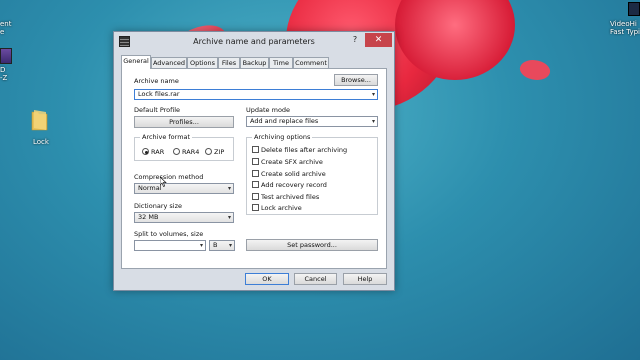 This screenshot has height=360, width=640. Describe the element at coordinates (184, 147) in the screenshot. I see `archive-format-group: Archive format RAR RAR4 ZIP` at that location.